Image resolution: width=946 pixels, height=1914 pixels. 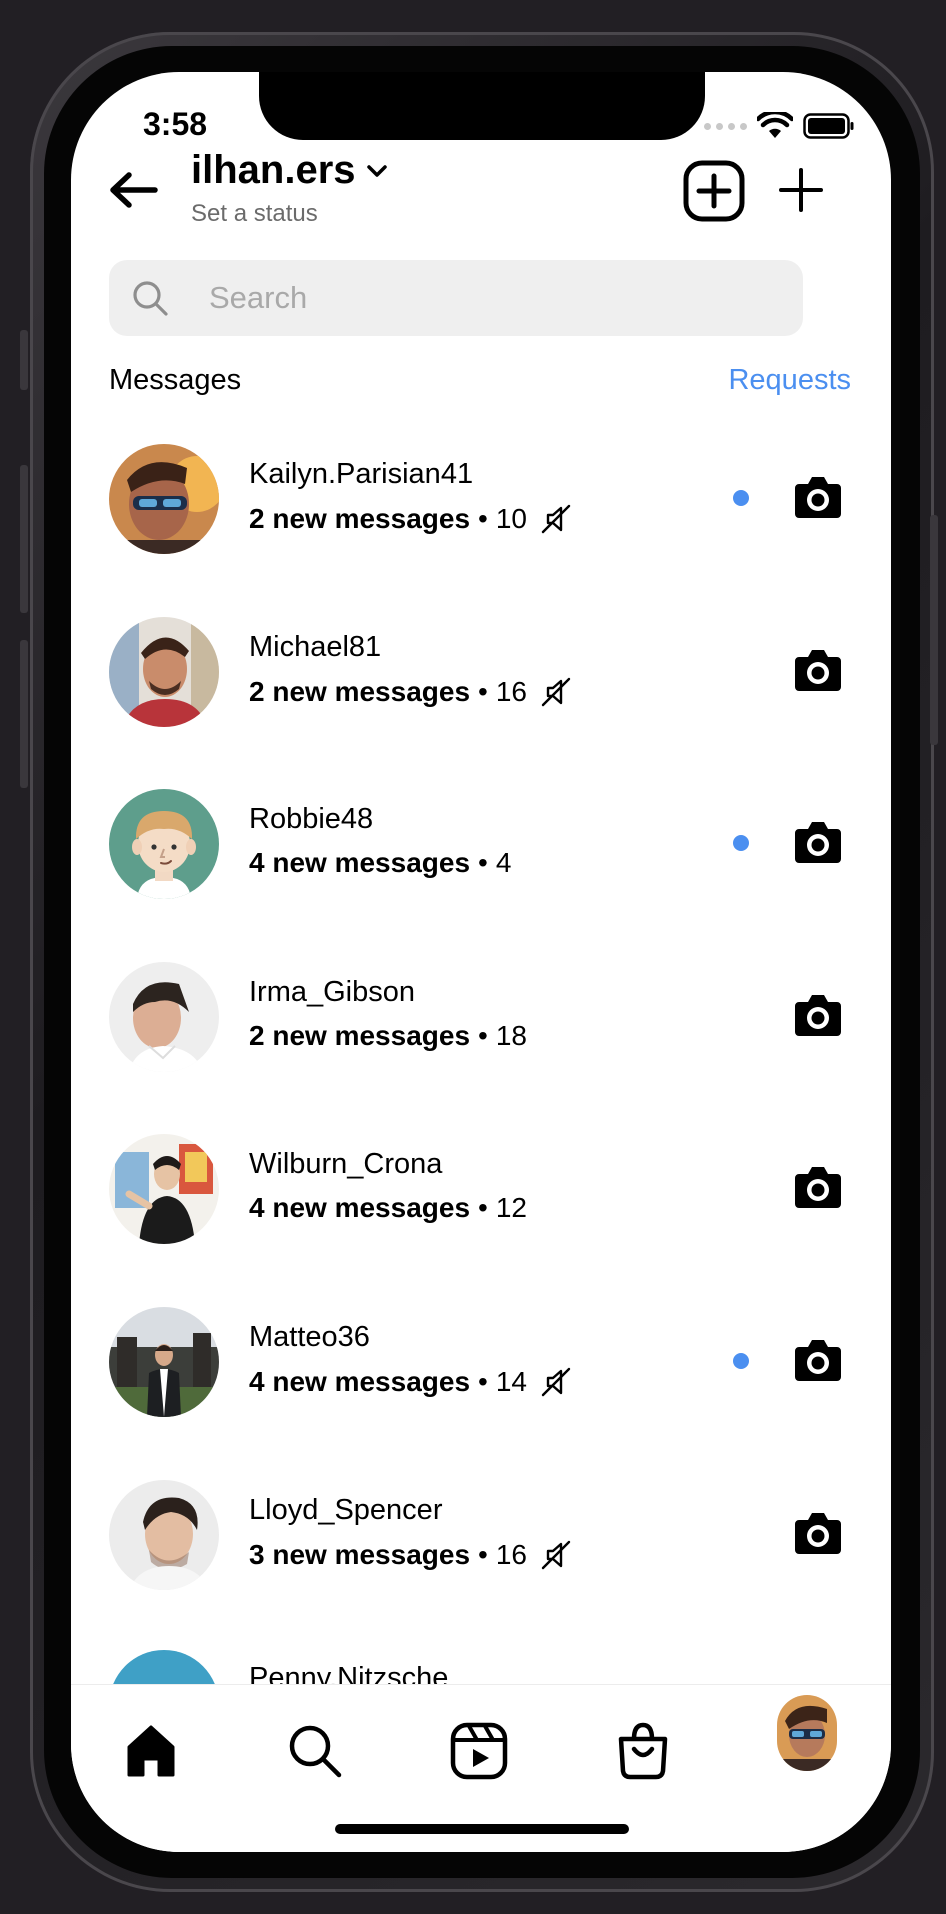 What do you see at coordinates (489, 298) in the screenshot?
I see `search-input` at bounding box center [489, 298].